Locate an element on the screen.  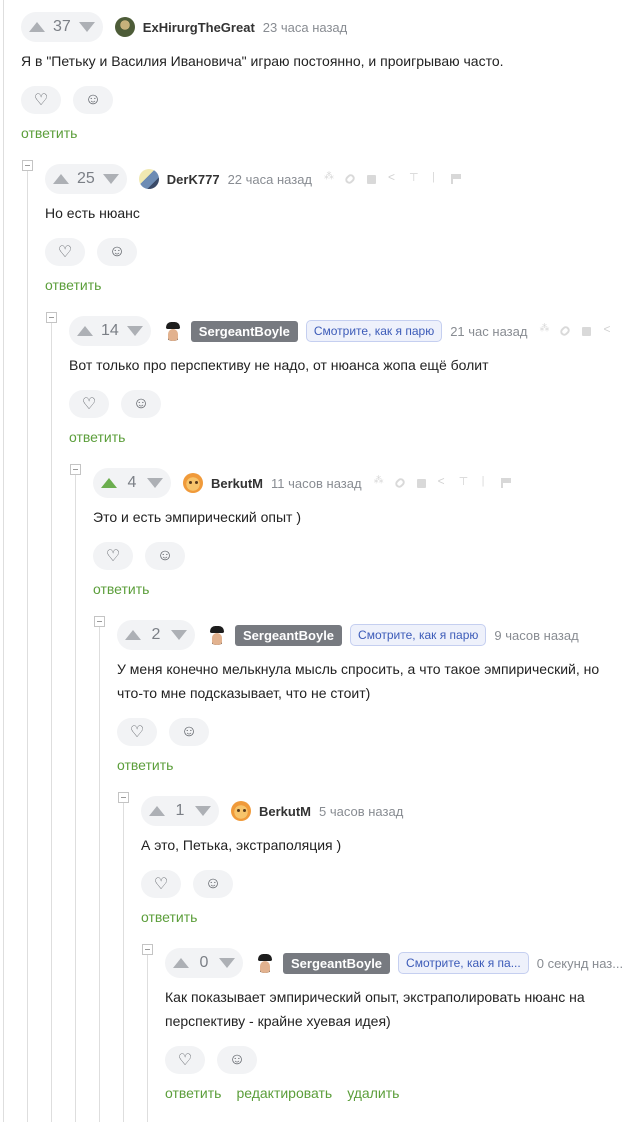
score: 25 is located at coordinates (86, 178).